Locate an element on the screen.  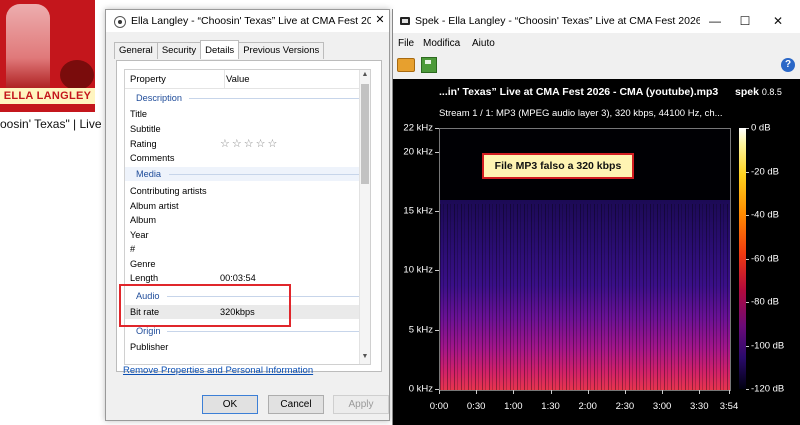
video-thumbnail: ELLA LANGLEY is located at coordinates (47, 56).